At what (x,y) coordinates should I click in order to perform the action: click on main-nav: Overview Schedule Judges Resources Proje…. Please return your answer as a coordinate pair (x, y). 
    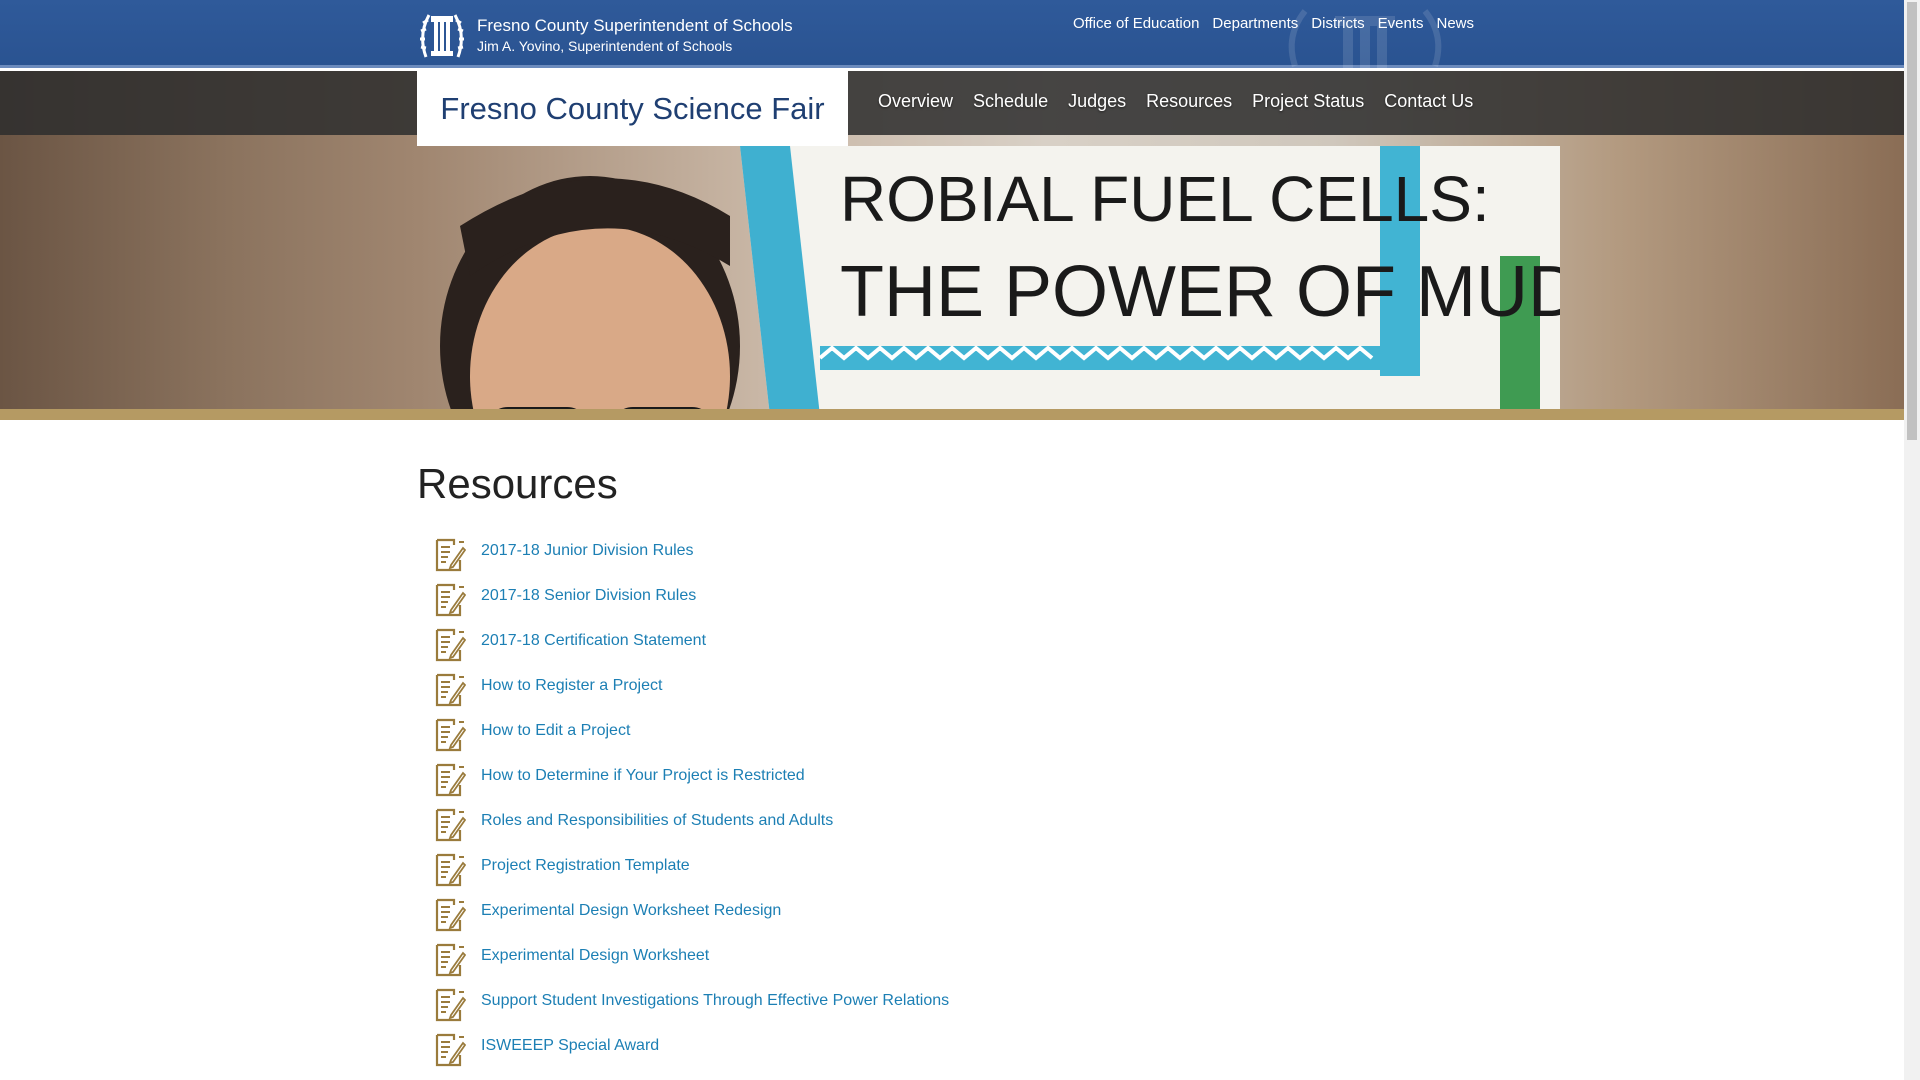
    Looking at the image, I should click on (1185, 101).